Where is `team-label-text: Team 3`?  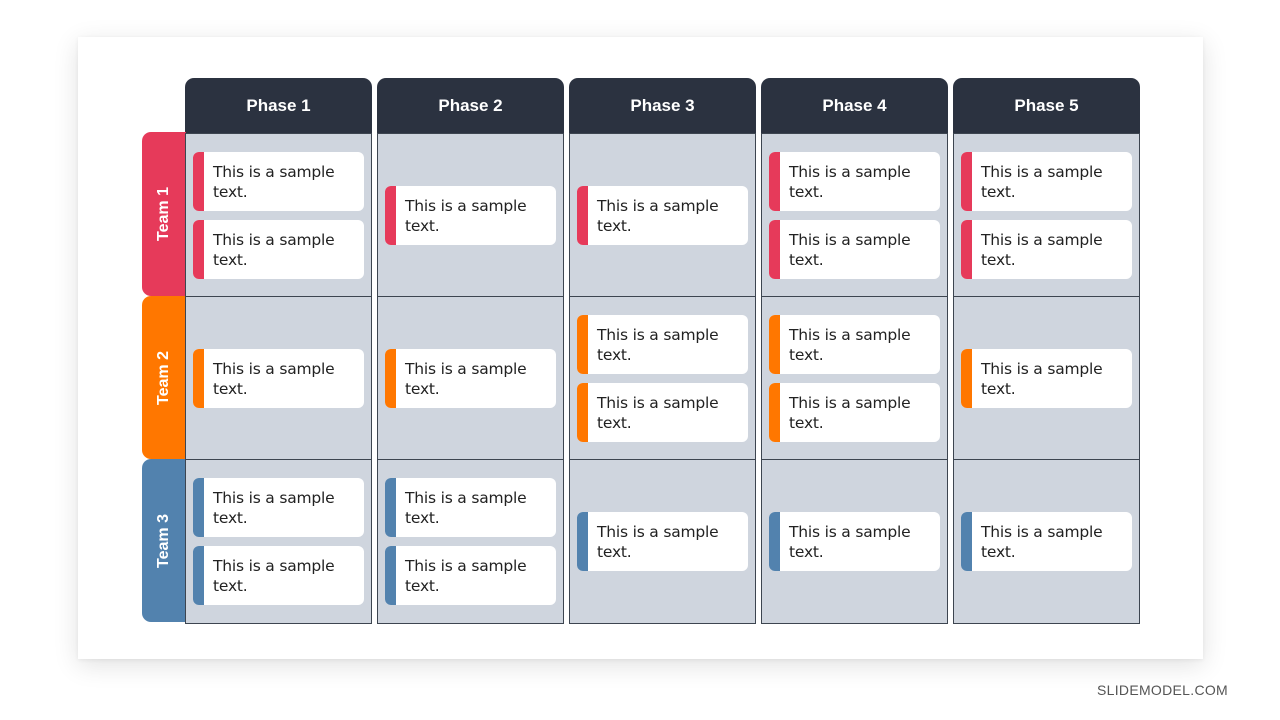 team-label-text: Team 3 is located at coordinates (164, 540).